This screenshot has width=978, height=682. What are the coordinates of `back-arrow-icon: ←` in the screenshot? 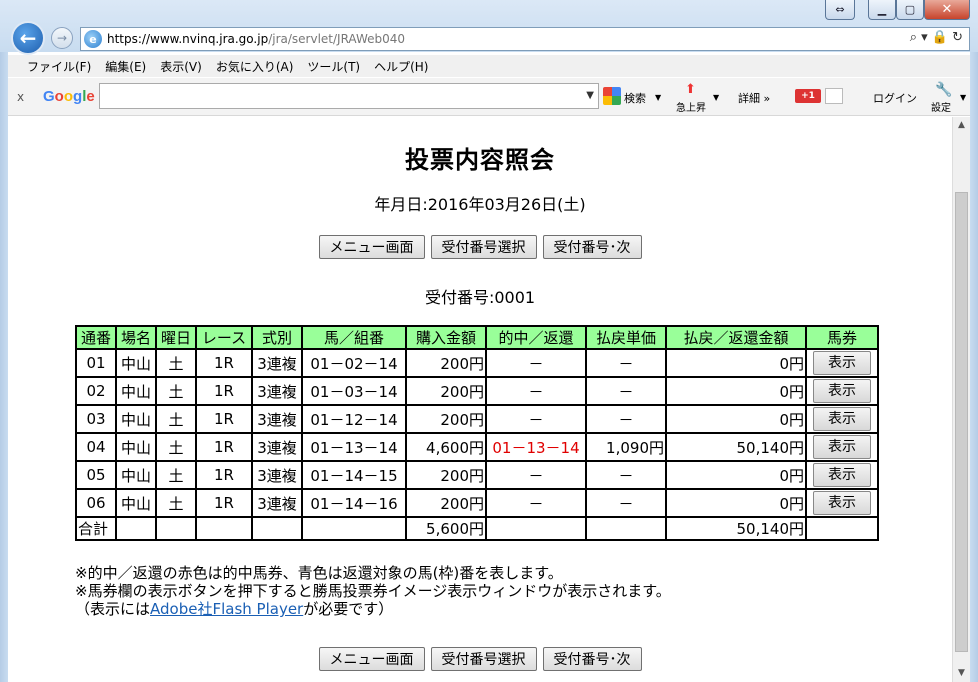 It's located at (28, 38).